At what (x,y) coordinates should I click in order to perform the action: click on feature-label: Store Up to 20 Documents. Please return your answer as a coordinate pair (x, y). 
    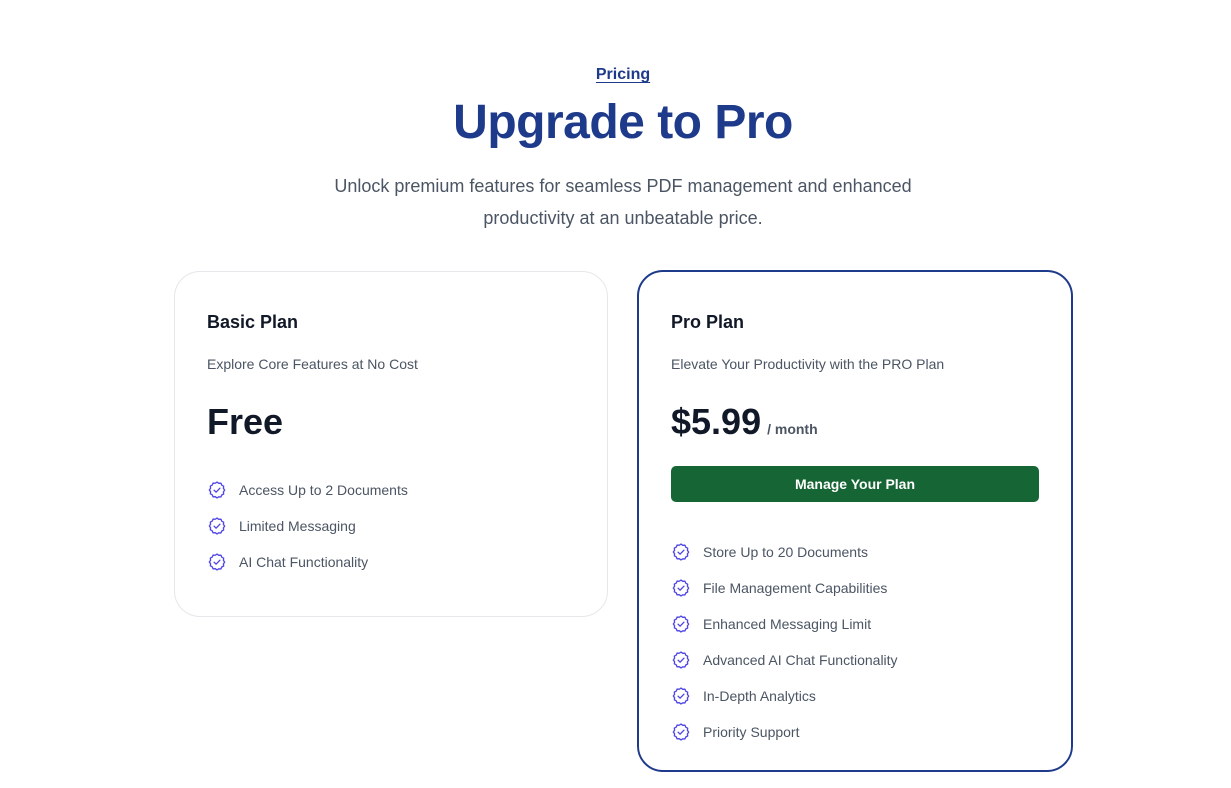
    Looking at the image, I should click on (785, 552).